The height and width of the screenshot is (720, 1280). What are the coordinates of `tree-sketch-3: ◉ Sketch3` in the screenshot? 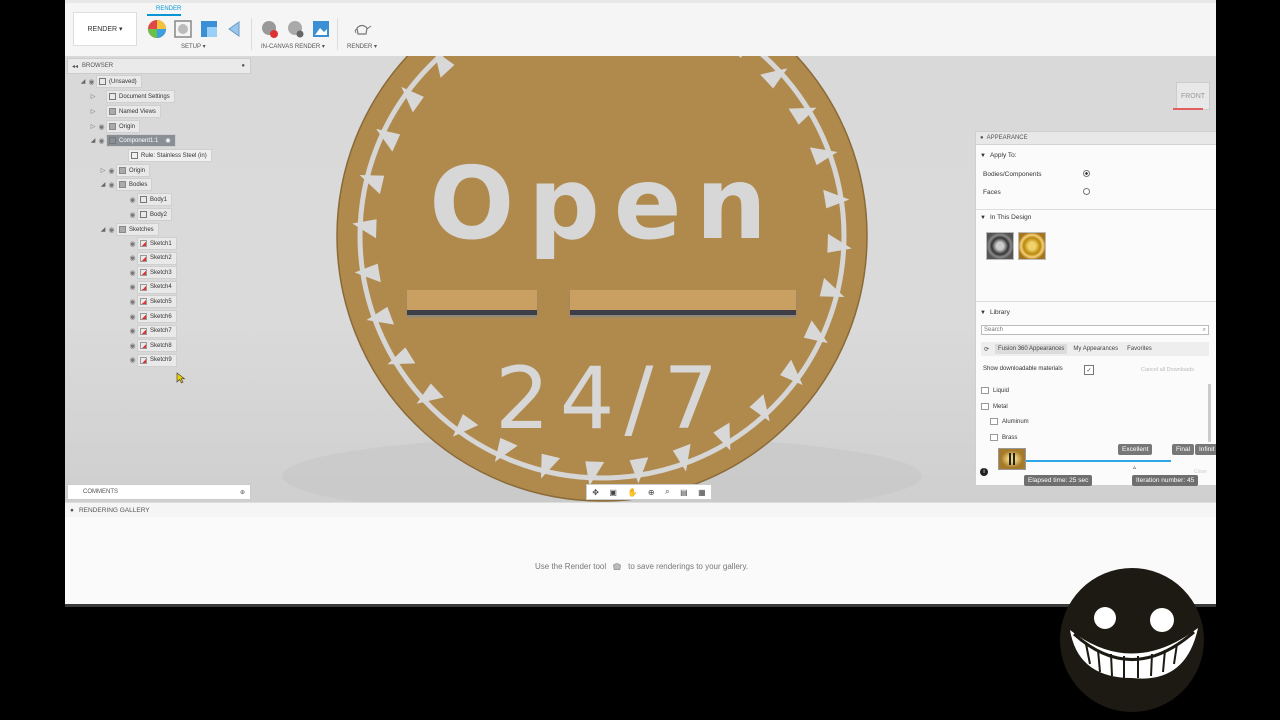 It's located at (148, 273).